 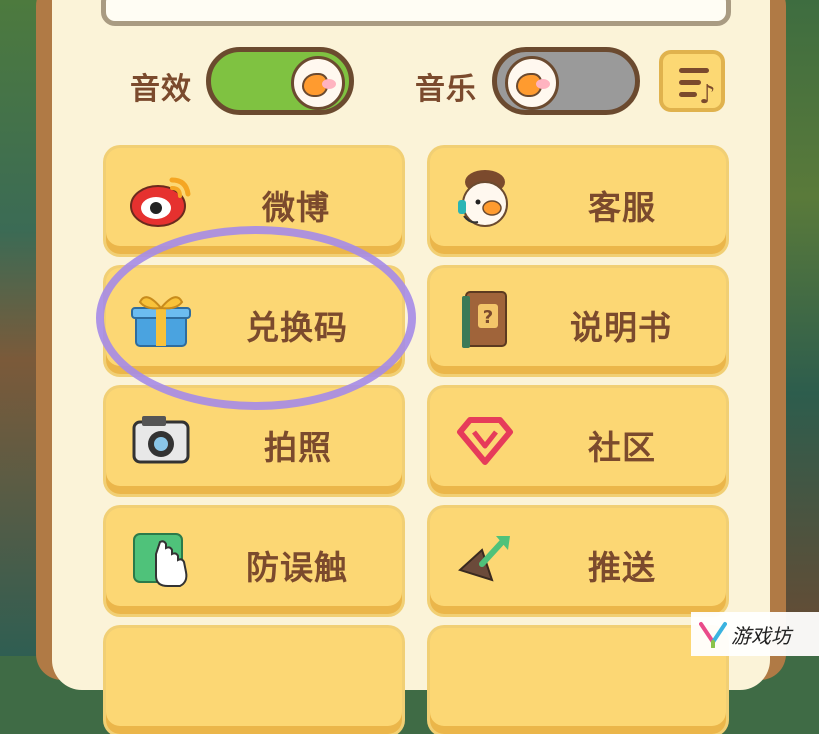 What do you see at coordinates (485, 441) in the screenshot?
I see `community-diamond-icon` at bounding box center [485, 441].